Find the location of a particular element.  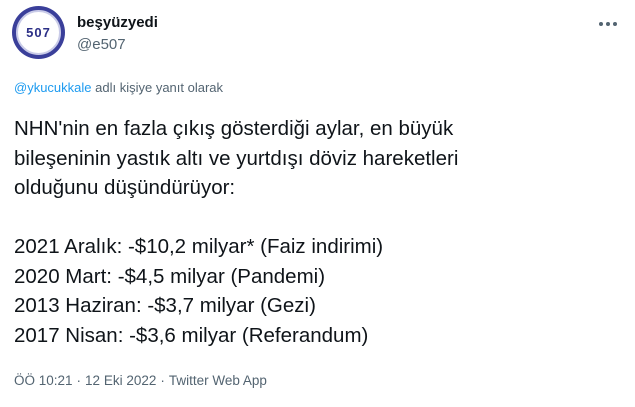

reply-suffix: adlı kişiye yanıt olarak is located at coordinates (159, 87).